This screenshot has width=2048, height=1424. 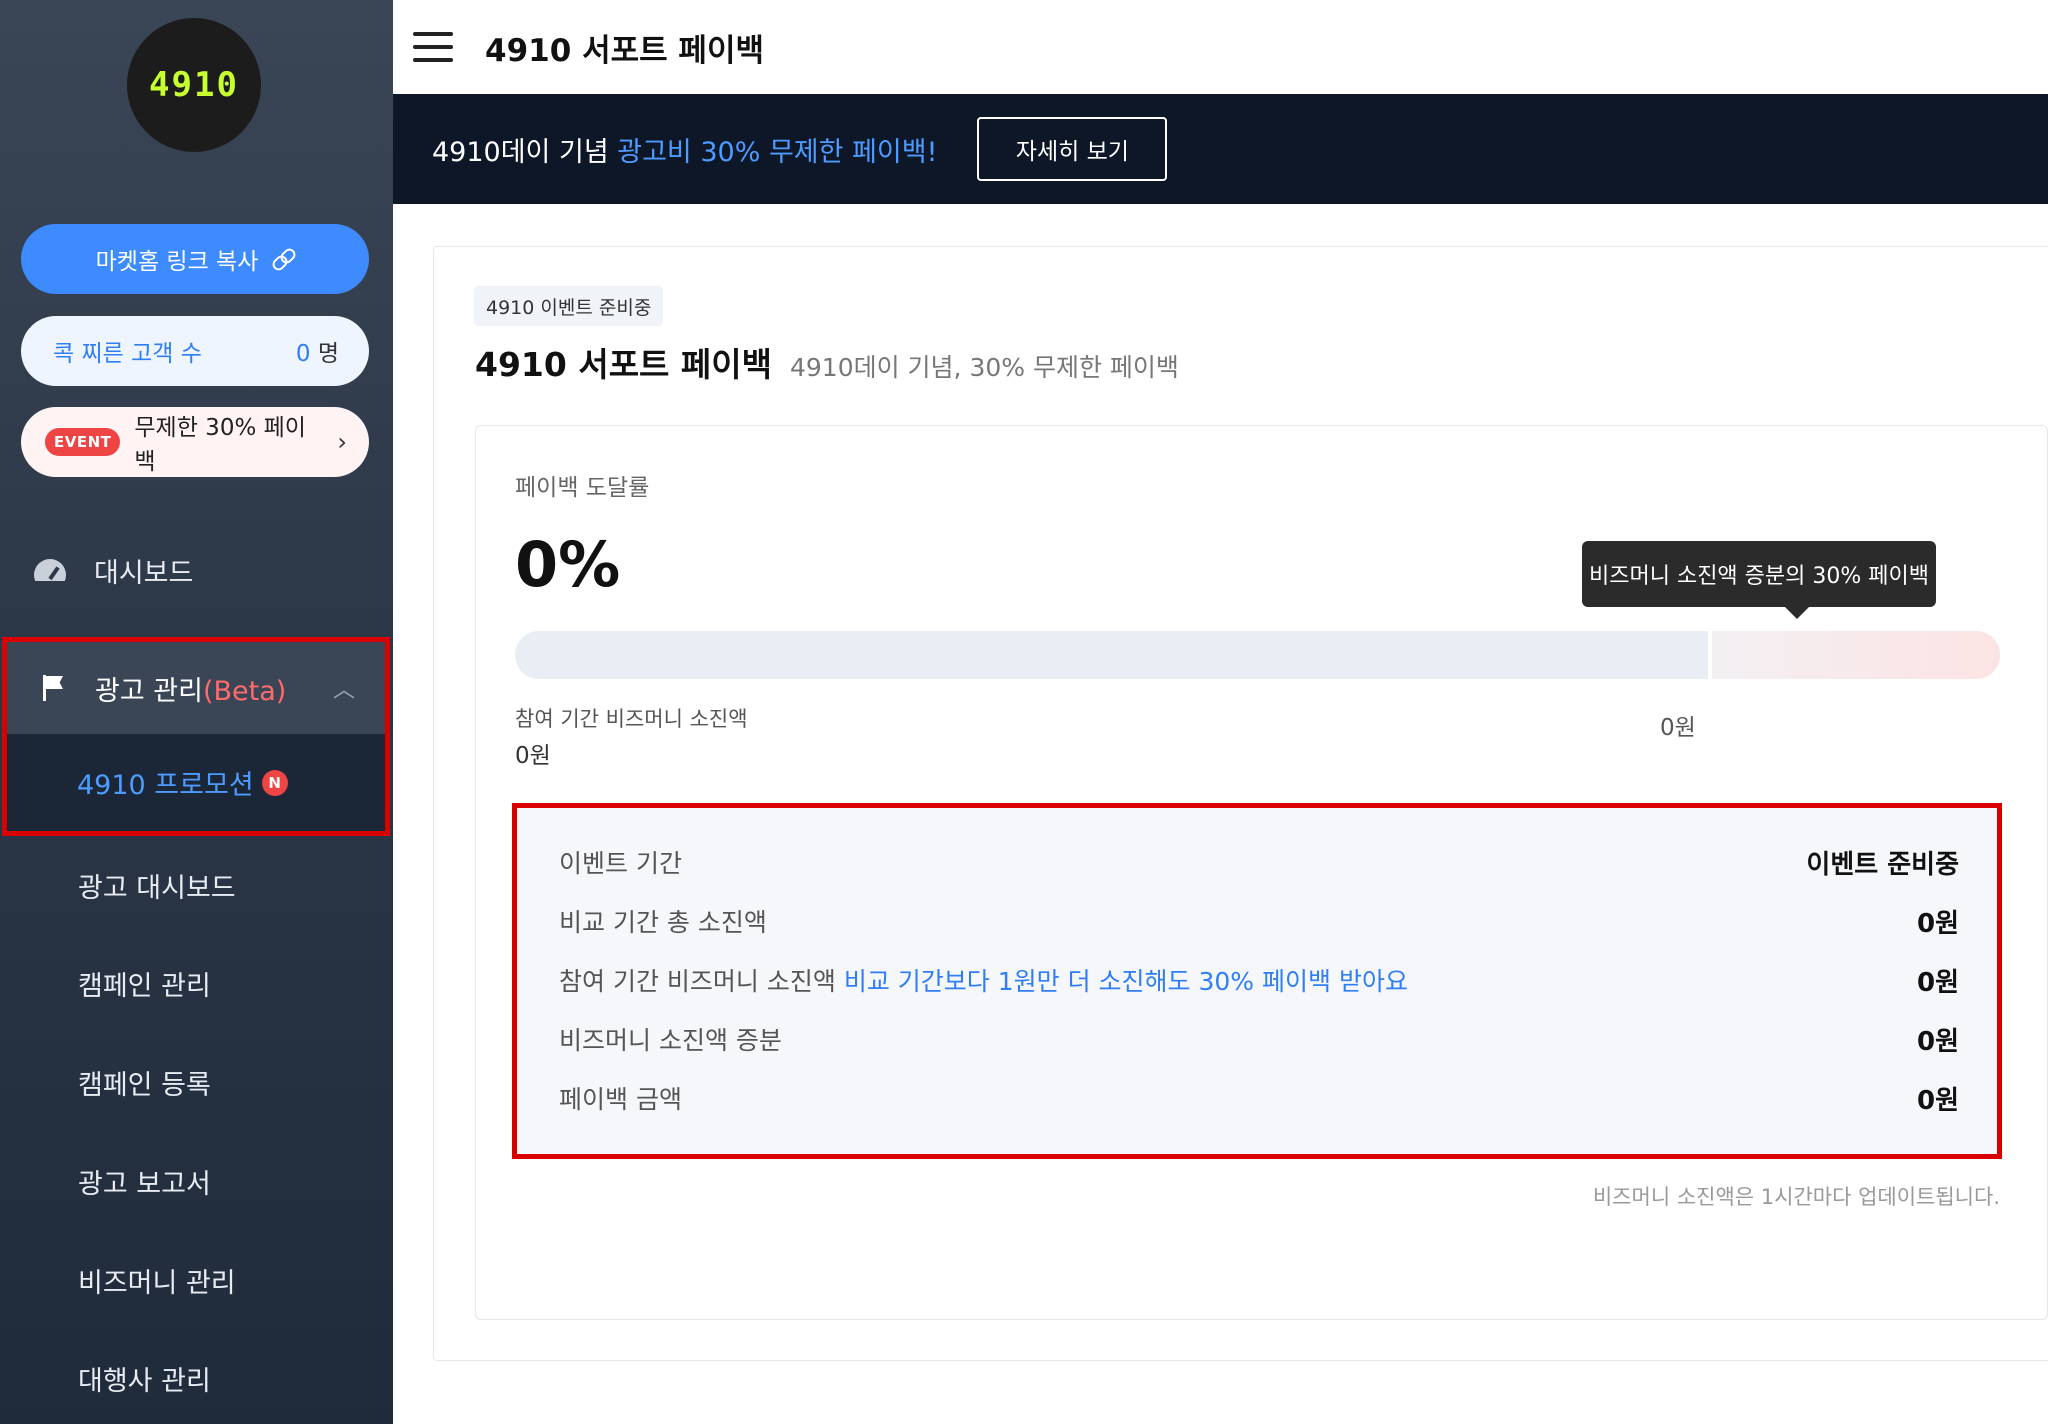 I want to click on detail-key: 이벤트 기간, so click(x=620, y=863).